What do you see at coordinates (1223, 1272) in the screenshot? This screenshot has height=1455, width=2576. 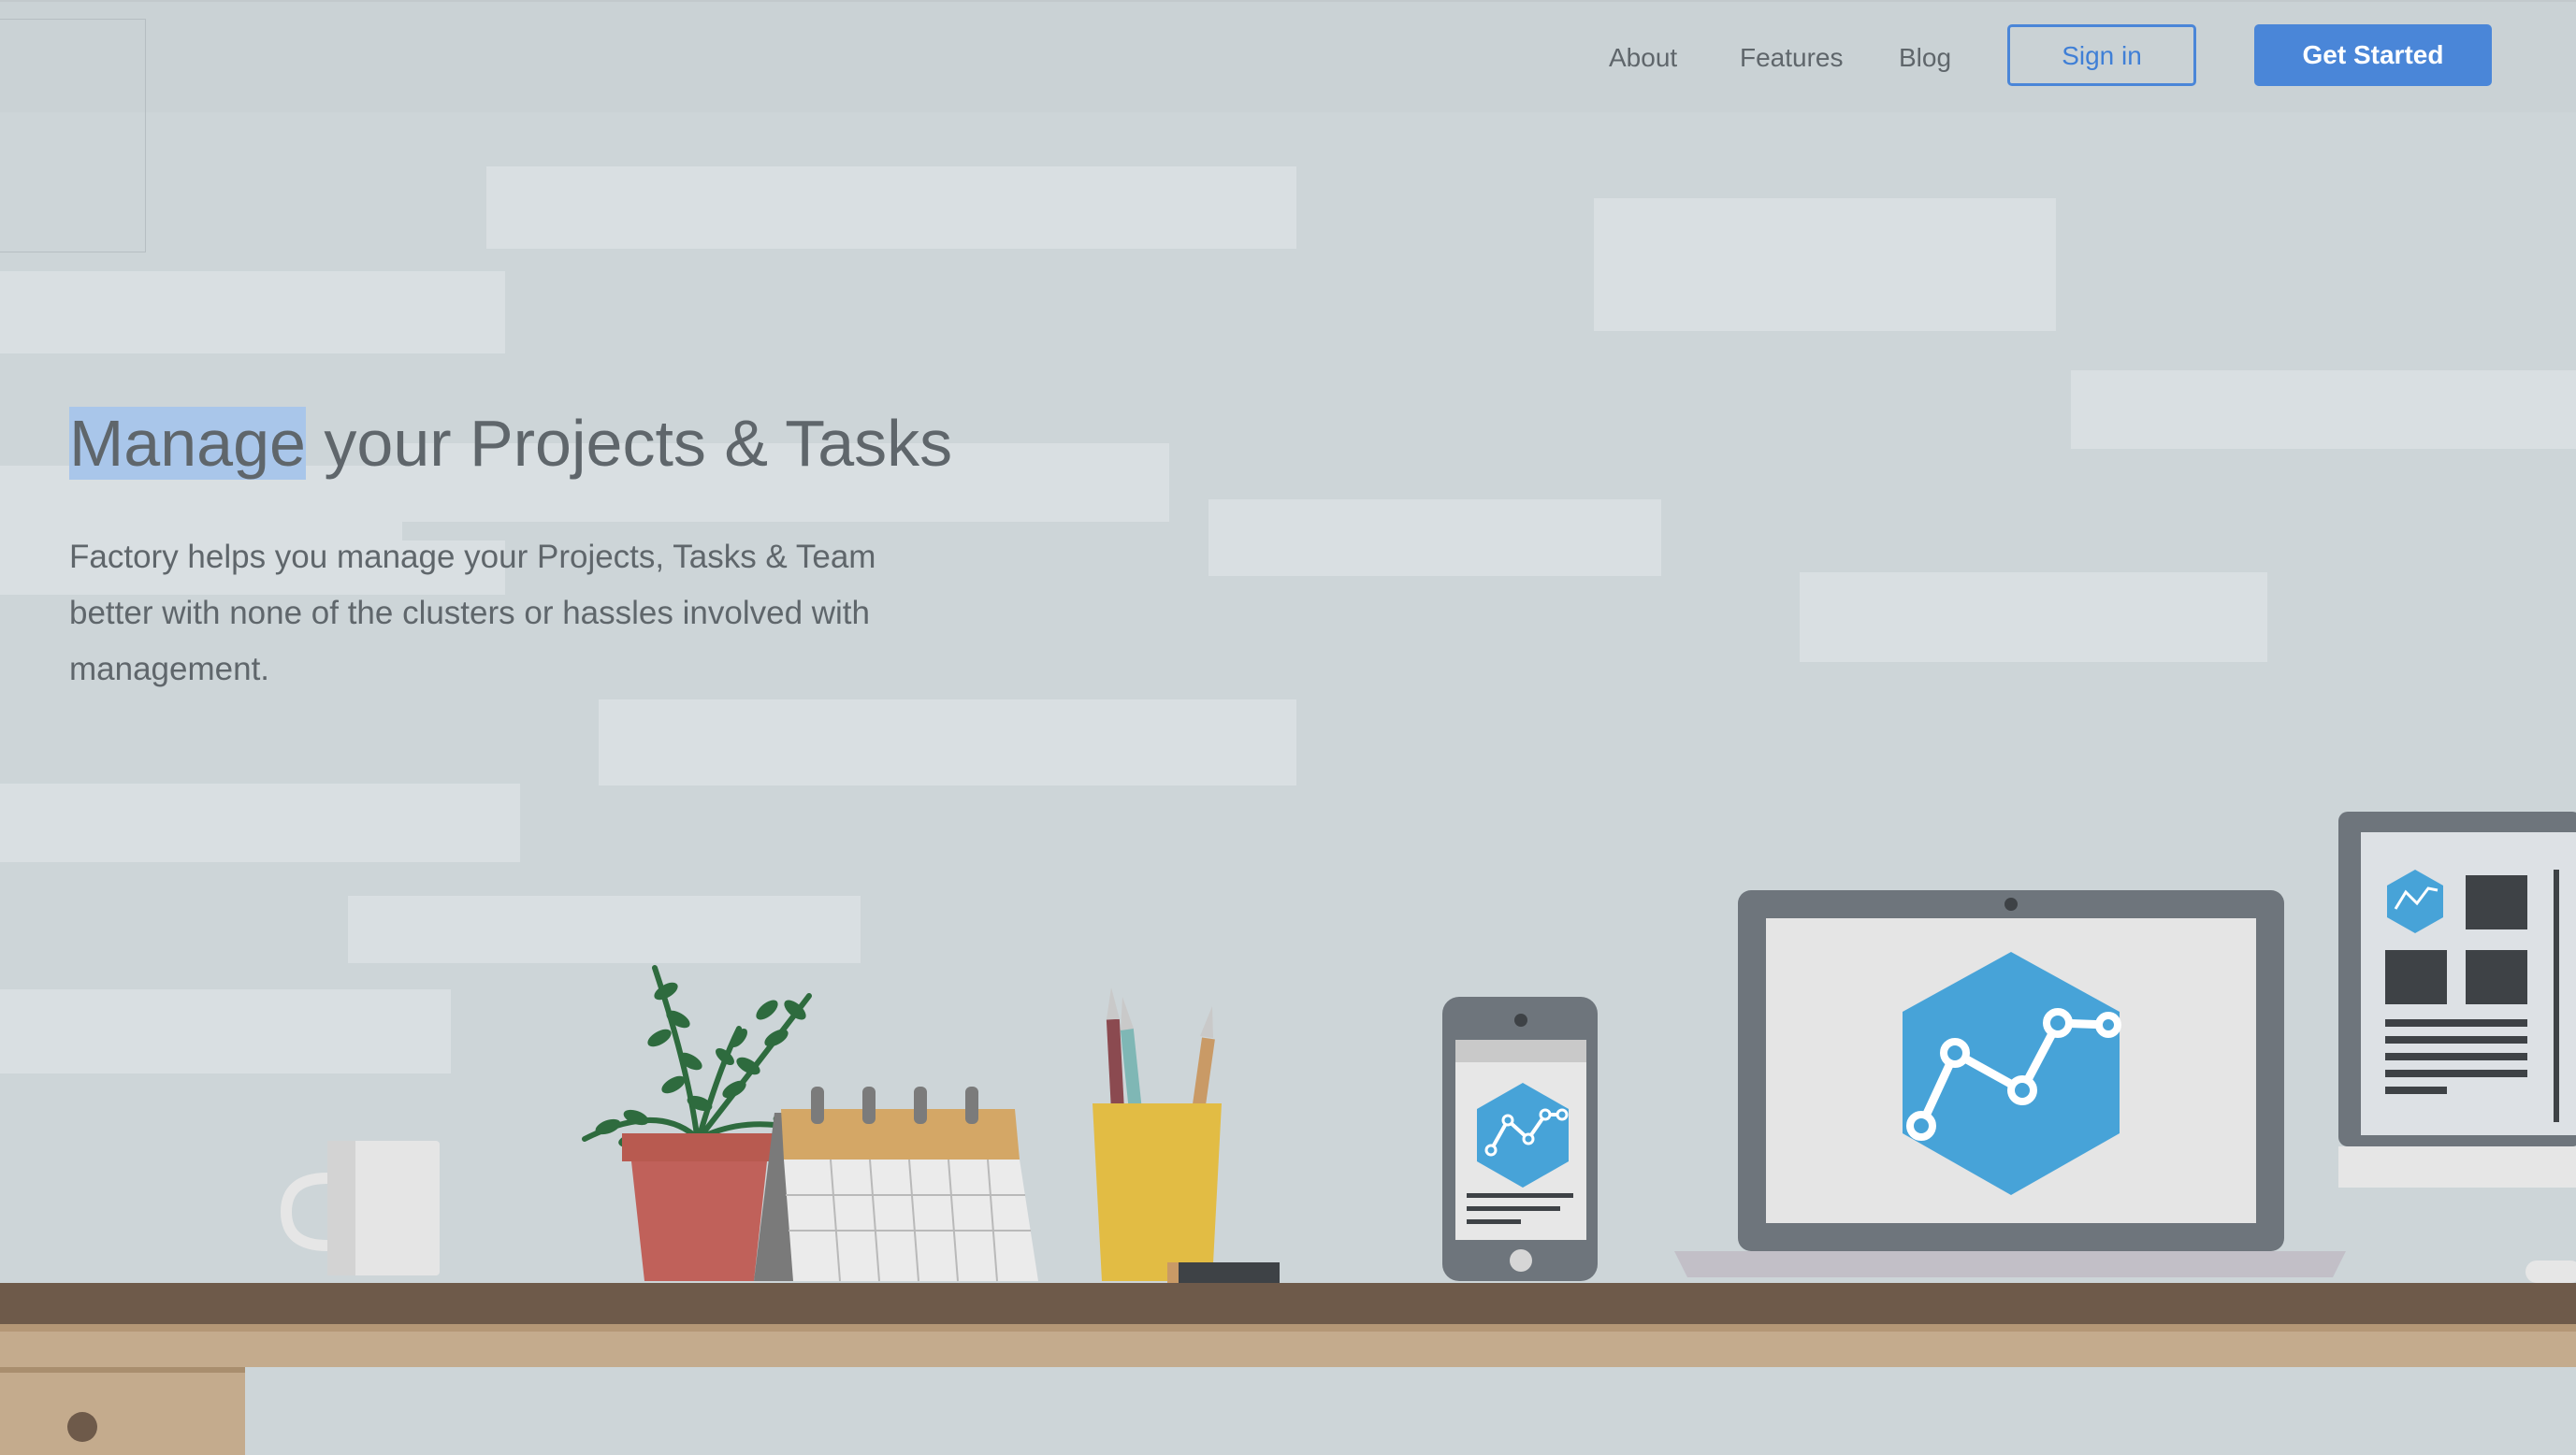 I see `desk-box` at bounding box center [1223, 1272].